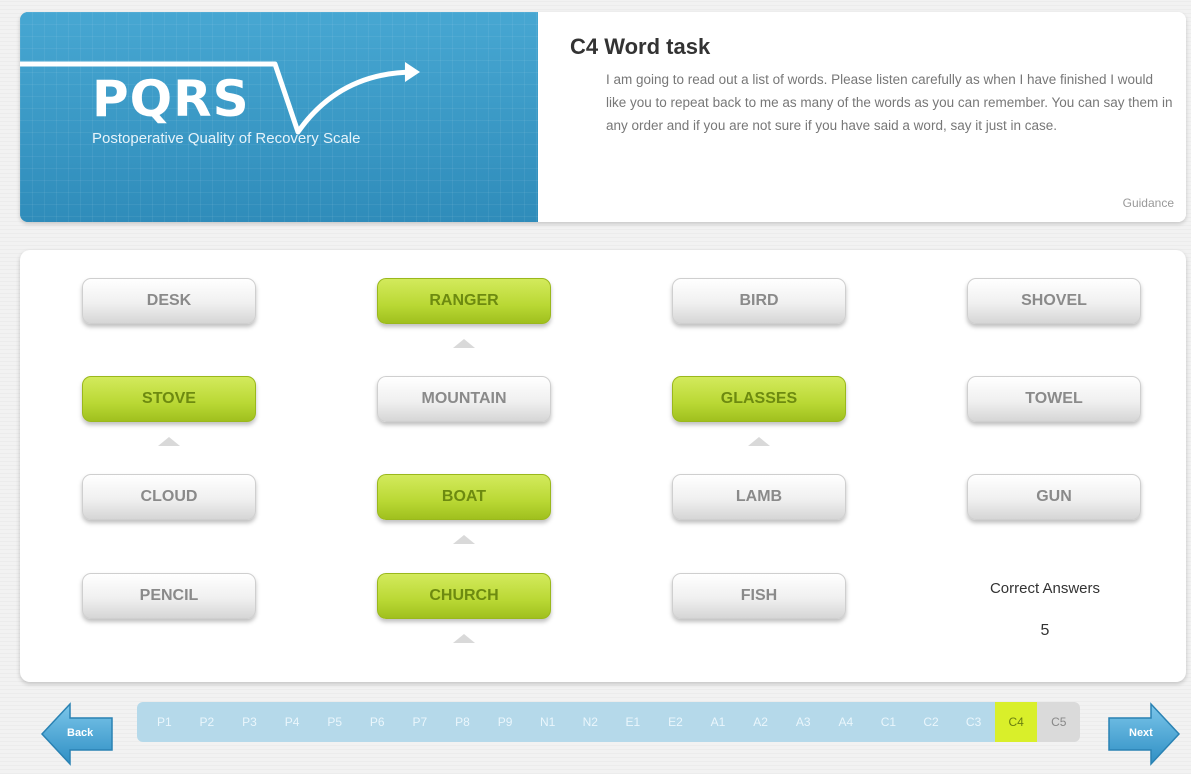  I want to click on page-tab-a3: A3, so click(803, 722).